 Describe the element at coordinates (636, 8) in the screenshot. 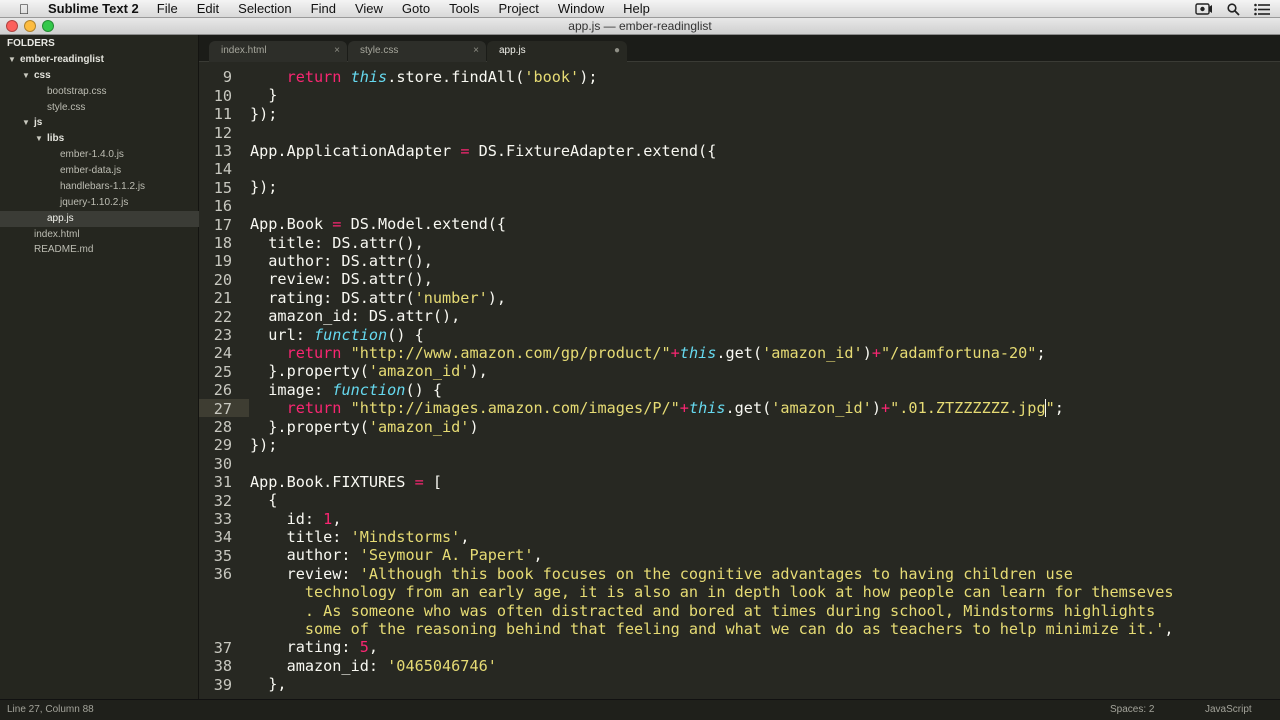

I see `menu-help: Help` at that location.